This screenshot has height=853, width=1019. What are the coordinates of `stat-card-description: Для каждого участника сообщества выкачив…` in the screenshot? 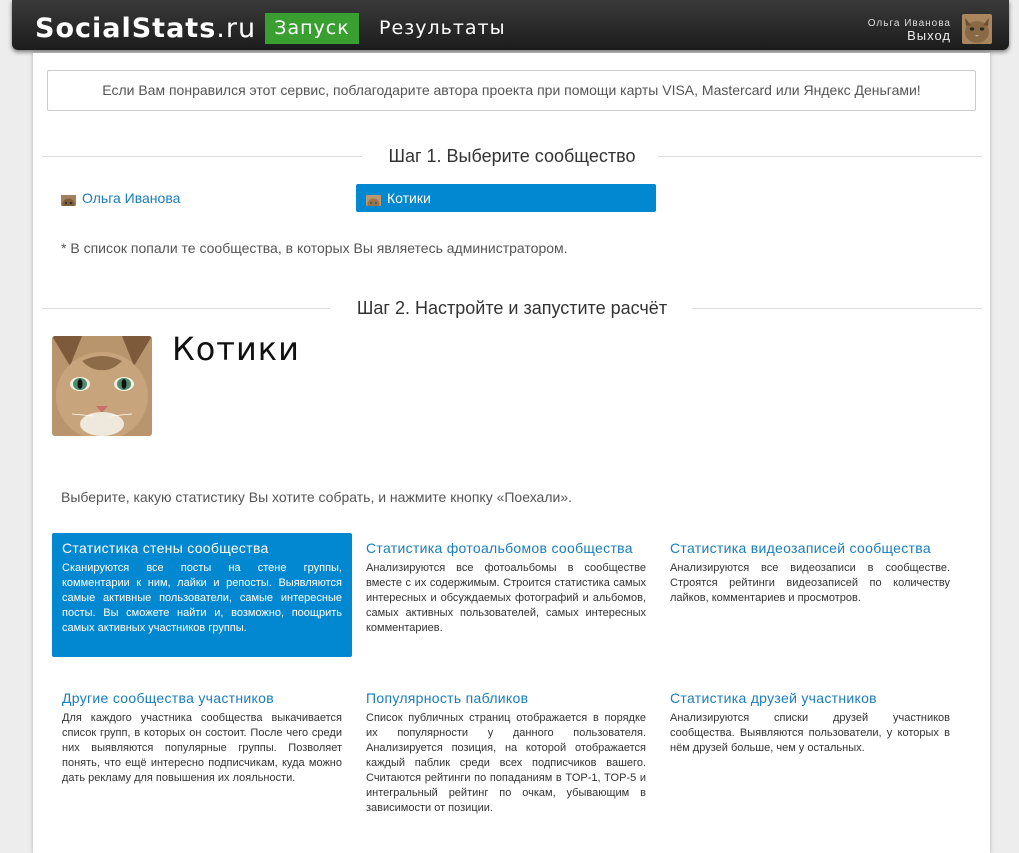 It's located at (202, 748).